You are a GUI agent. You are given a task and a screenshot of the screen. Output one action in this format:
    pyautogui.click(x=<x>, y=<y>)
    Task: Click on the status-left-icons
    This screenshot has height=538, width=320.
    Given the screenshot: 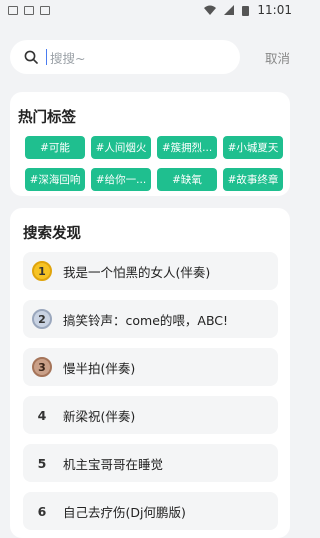 What is the action you would take?
    pyautogui.click(x=29, y=10)
    